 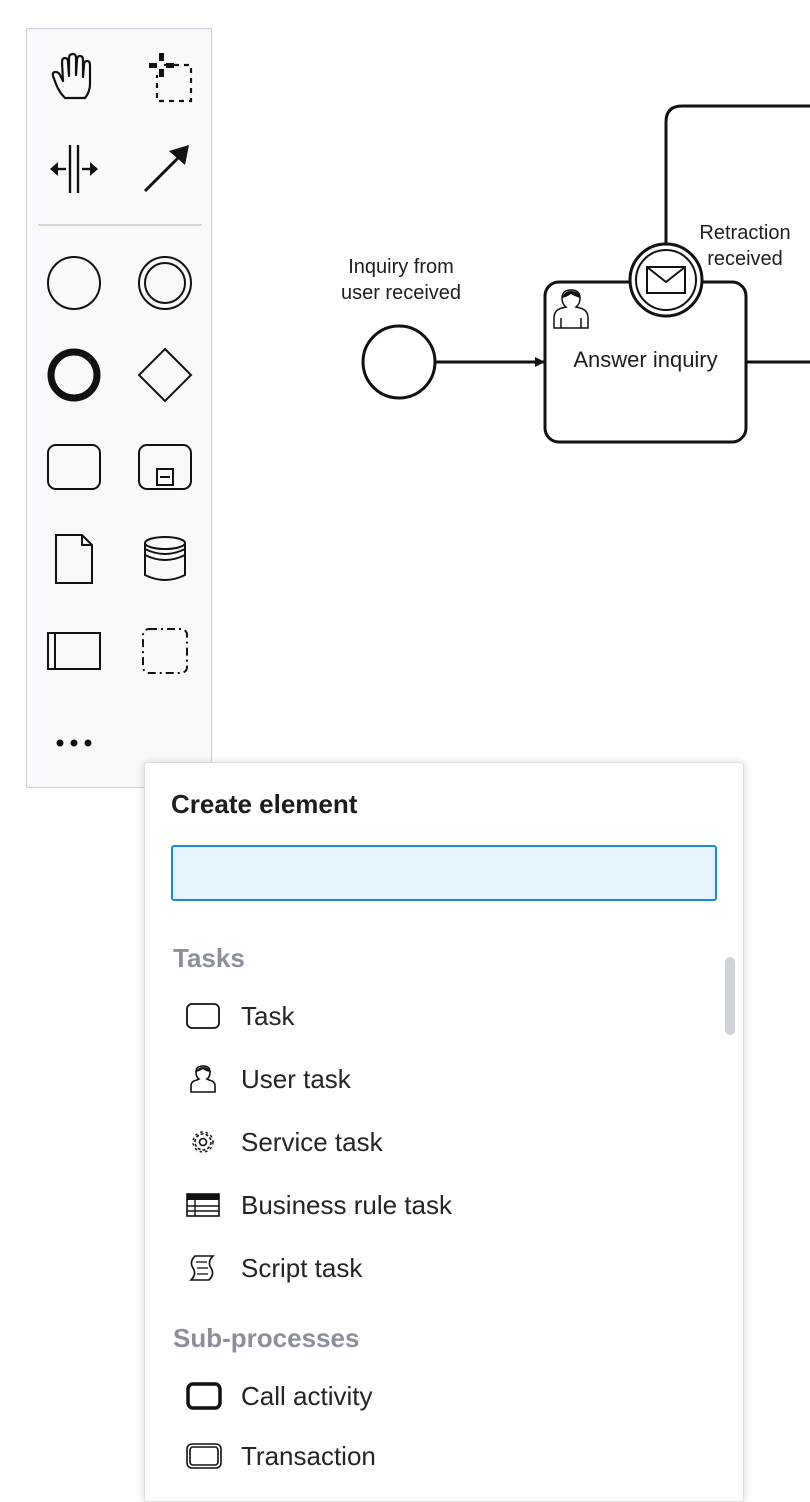 I want to click on intermediate-event-icon, so click(x=165, y=283).